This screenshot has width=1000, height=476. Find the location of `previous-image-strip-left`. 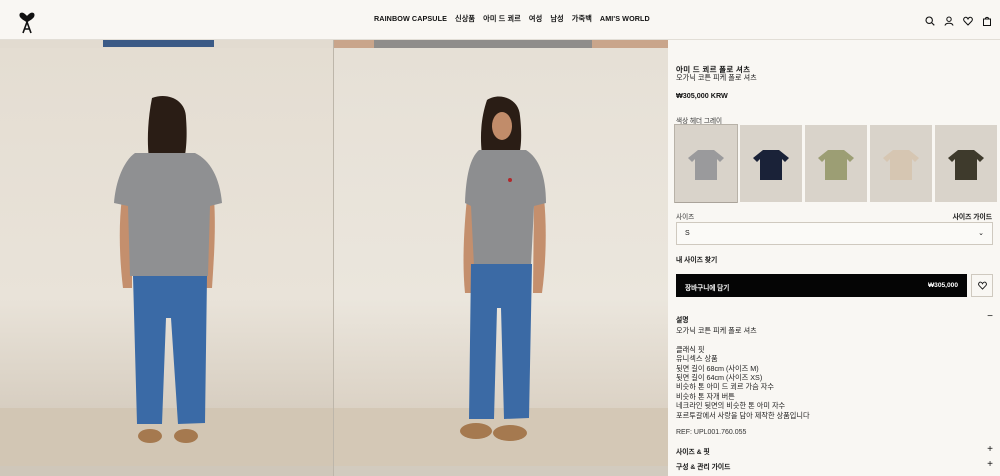

previous-image-strip-left is located at coordinates (166, 44).